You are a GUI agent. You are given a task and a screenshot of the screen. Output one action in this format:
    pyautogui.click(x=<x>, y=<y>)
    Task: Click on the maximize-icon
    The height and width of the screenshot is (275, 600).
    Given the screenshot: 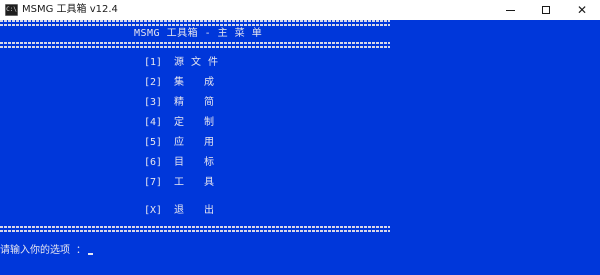 What is the action you would take?
    pyautogui.click(x=546, y=10)
    